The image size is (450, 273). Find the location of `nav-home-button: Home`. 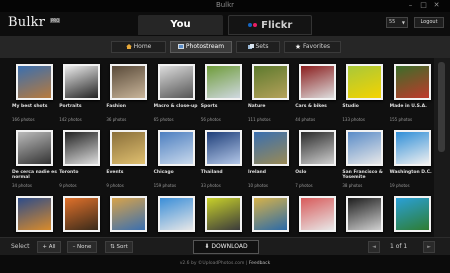

nav-home-button: Home is located at coordinates (138, 47).